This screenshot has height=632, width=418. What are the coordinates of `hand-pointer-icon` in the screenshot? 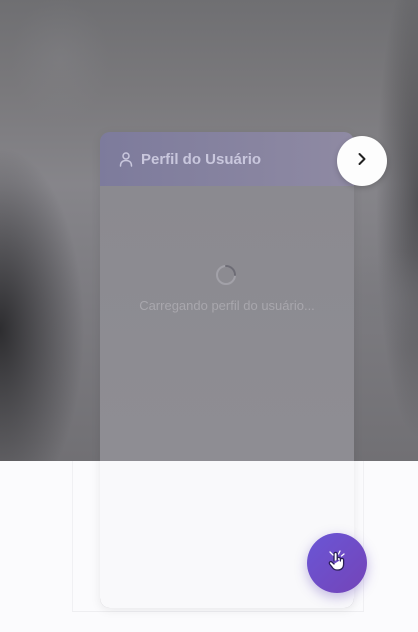 It's located at (337, 563).